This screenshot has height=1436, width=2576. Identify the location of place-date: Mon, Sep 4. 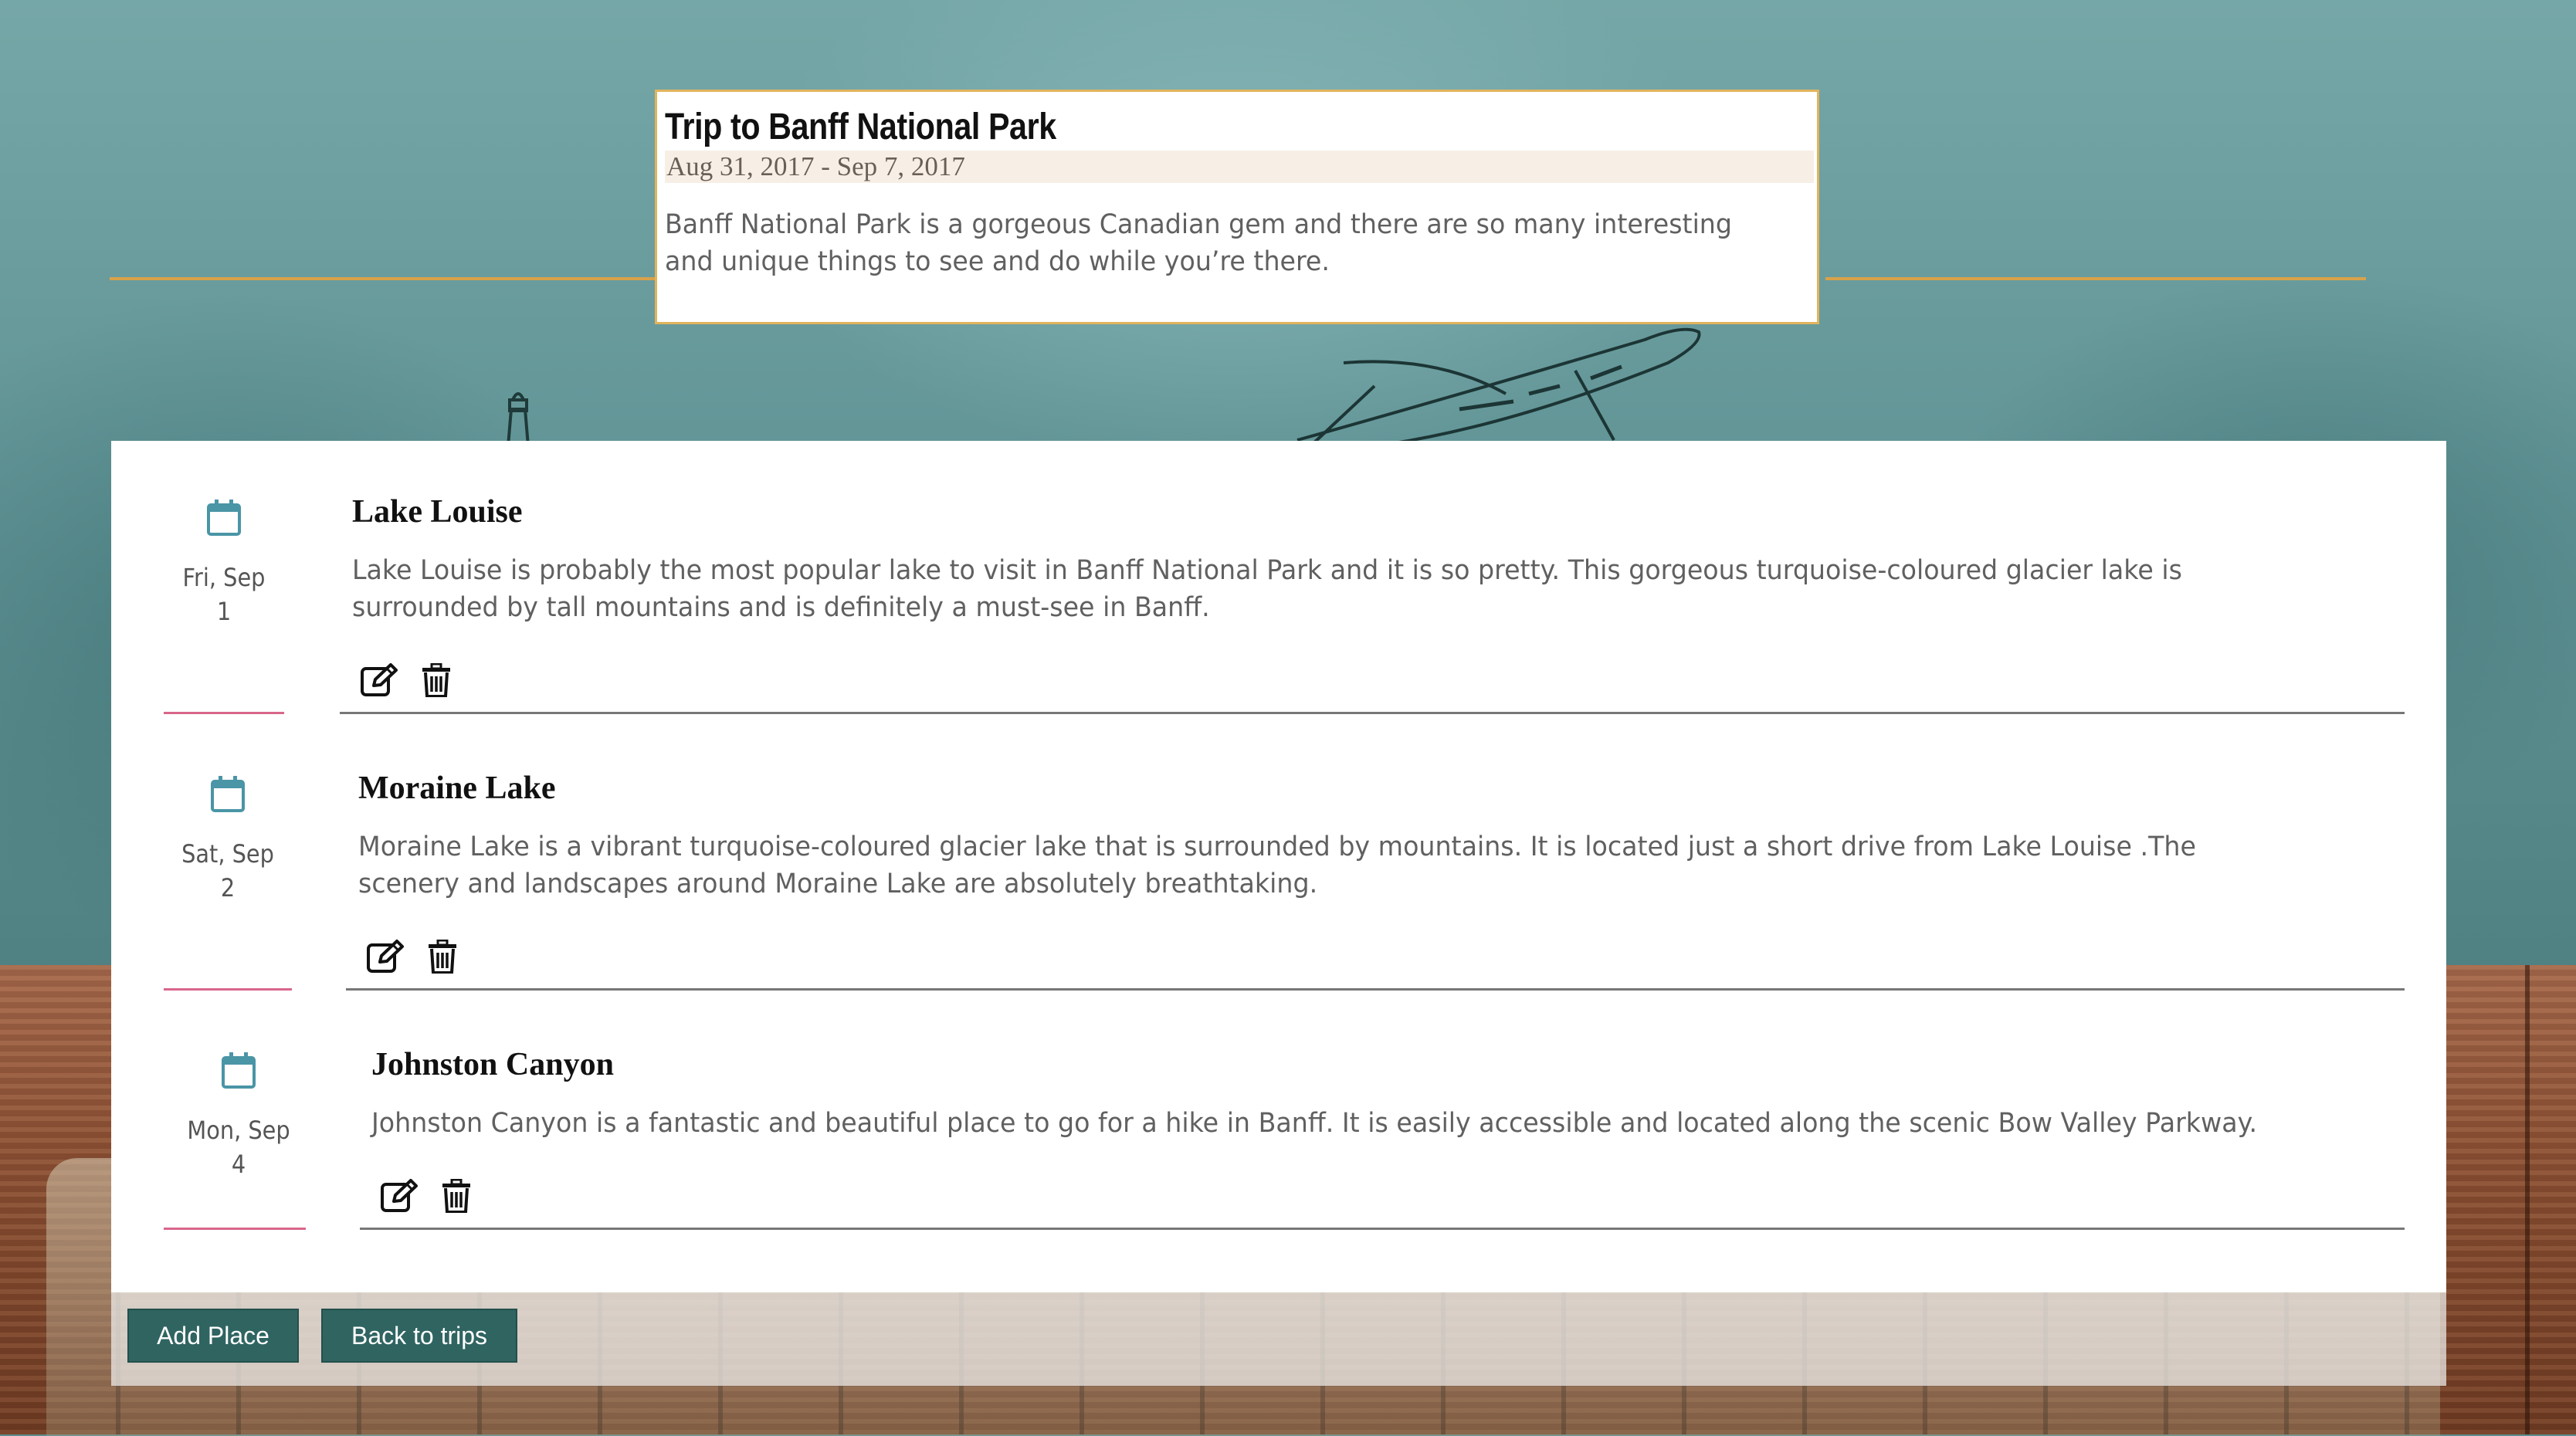
(238, 1115).